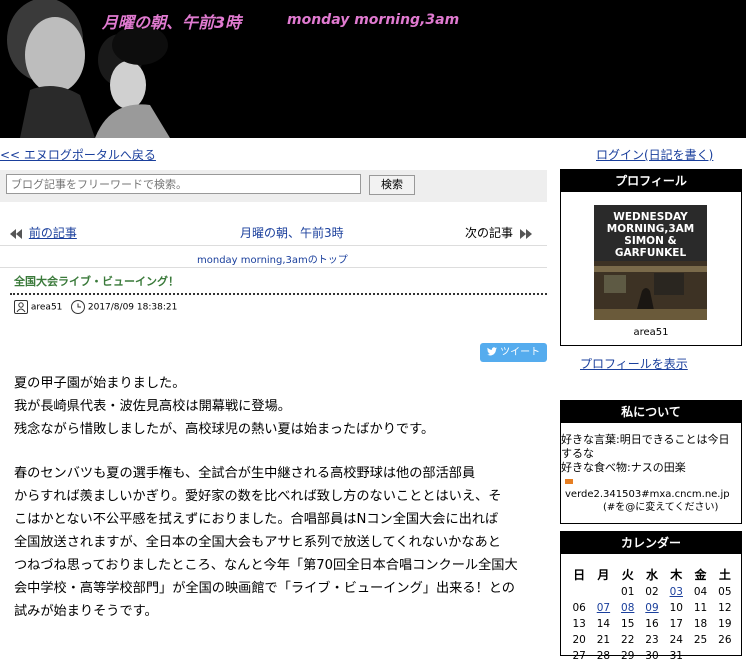 The image size is (746, 664). Describe the element at coordinates (634, 363) in the screenshot. I see `profile-view-link: プロフィールを表示` at that location.